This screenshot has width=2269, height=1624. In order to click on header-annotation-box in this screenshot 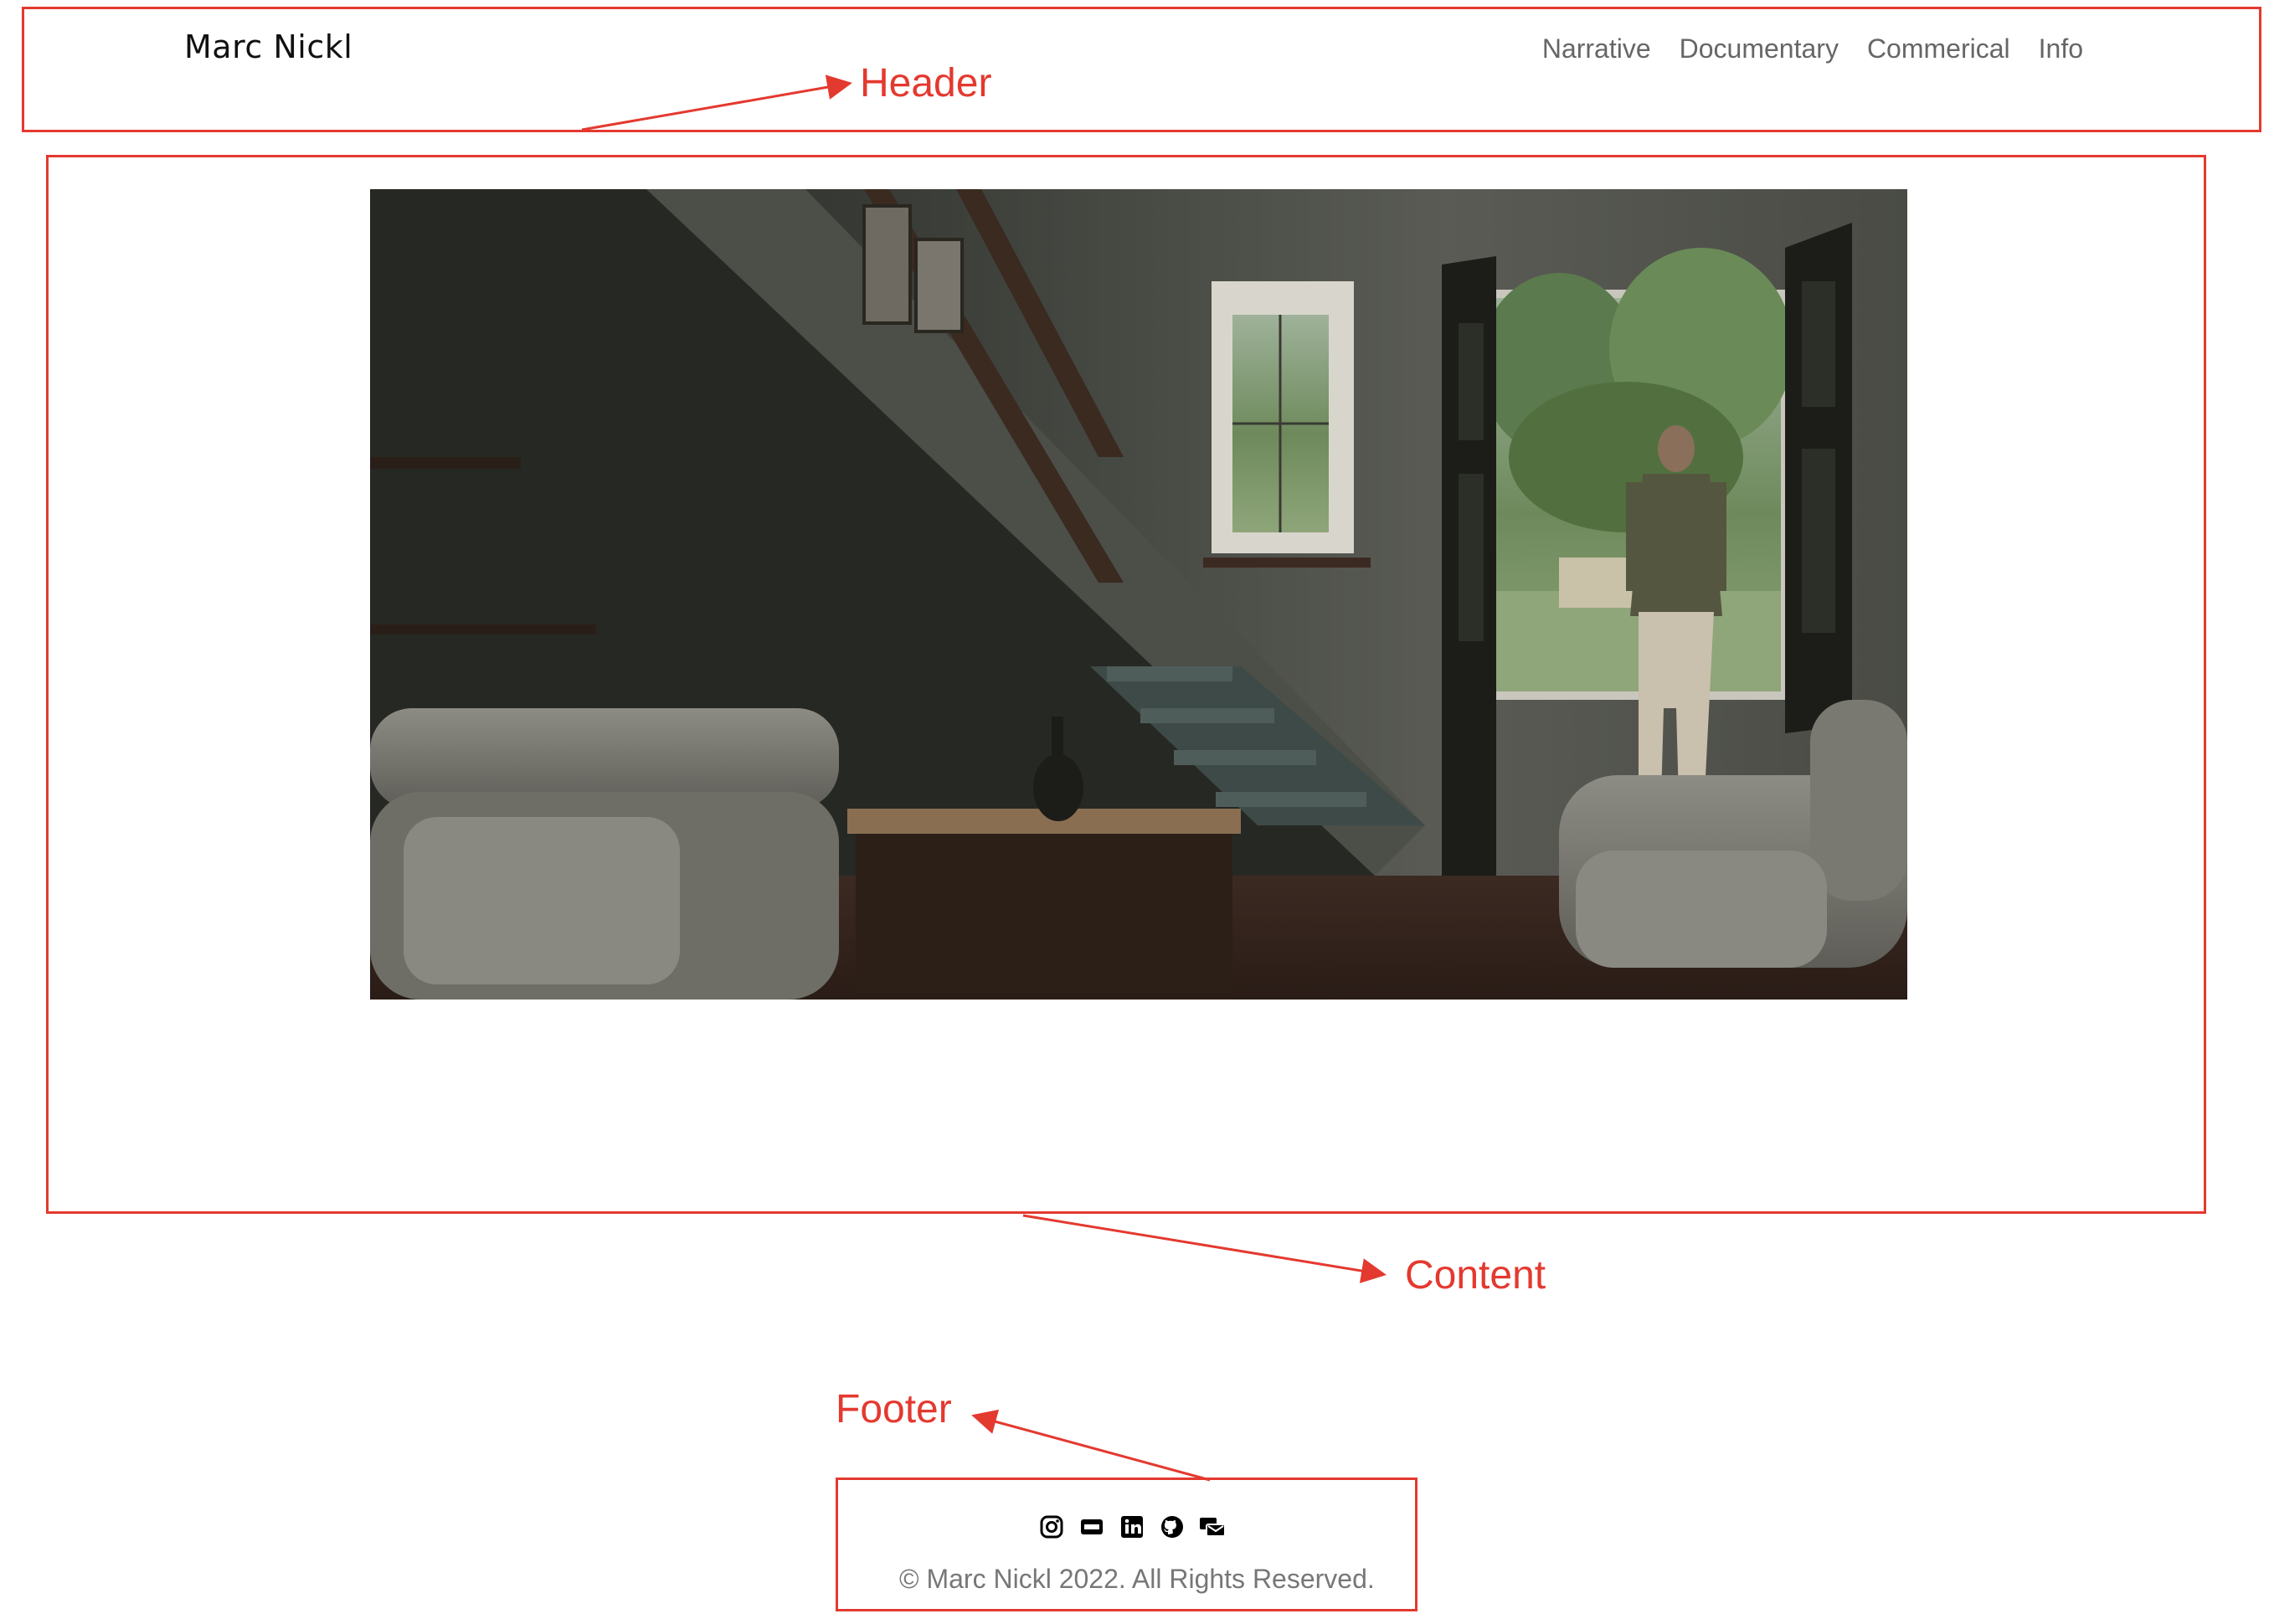, I will do `click(1141, 69)`.